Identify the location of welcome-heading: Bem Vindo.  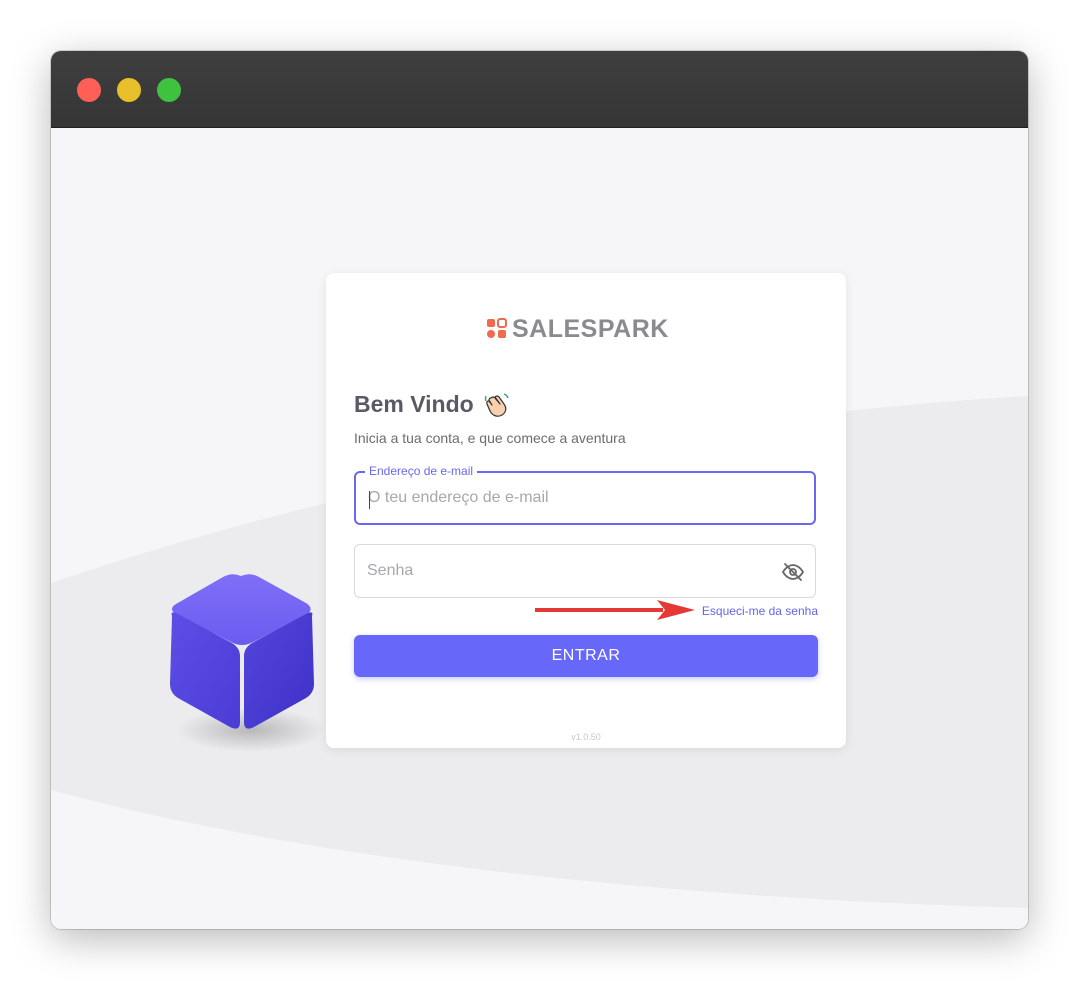
(432, 404).